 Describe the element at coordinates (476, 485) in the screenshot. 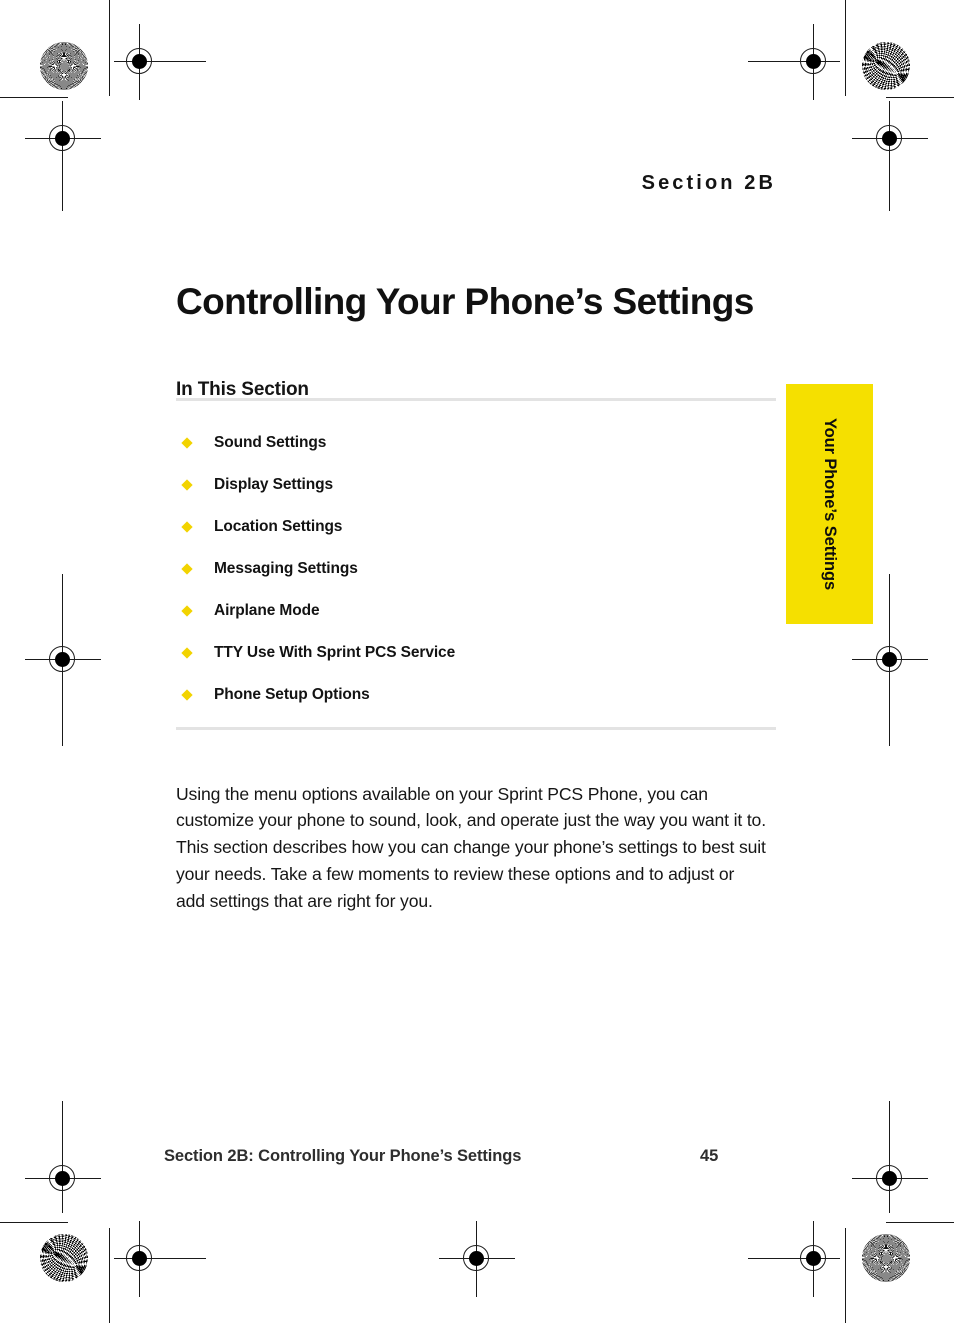

I see `list-item: Display Settings` at that location.